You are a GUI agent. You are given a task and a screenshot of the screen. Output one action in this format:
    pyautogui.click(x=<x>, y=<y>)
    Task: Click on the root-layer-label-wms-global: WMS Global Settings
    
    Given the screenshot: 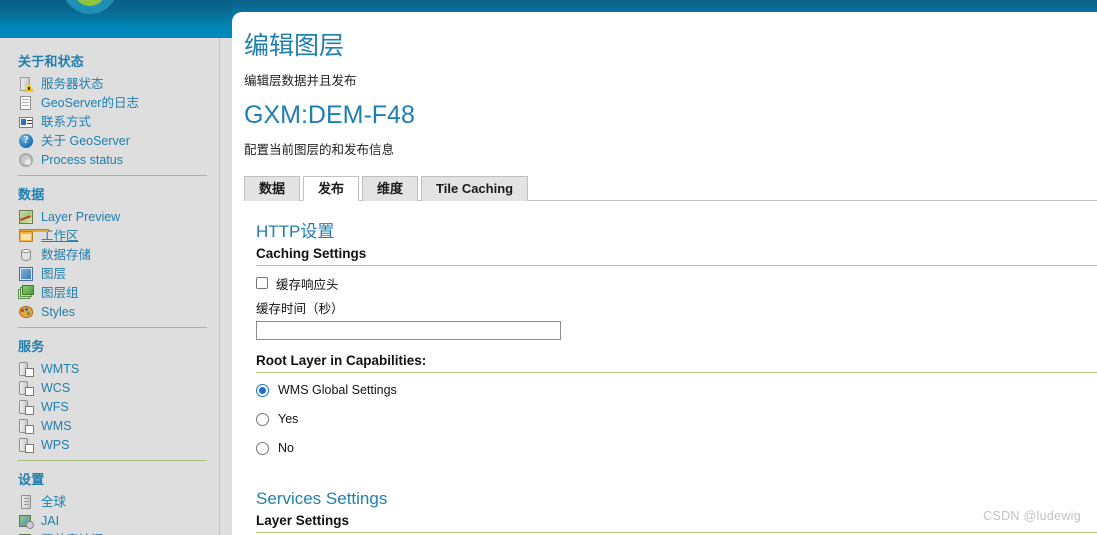 What is the action you would take?
    pyautogui.click(x=337, y=390)
    